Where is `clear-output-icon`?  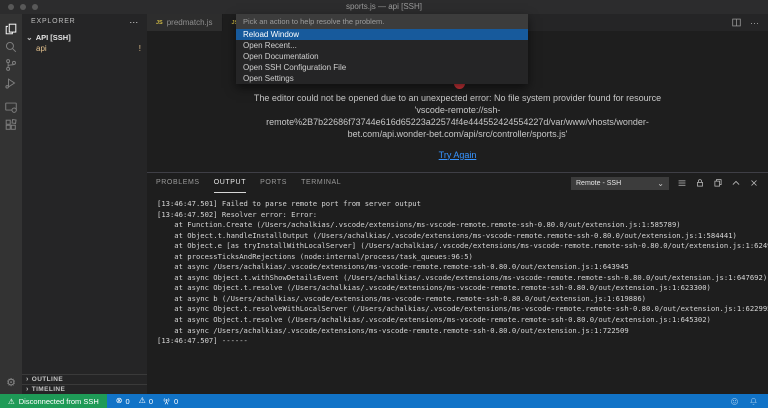
clear-output-icon is located at coordinates (682, 183).